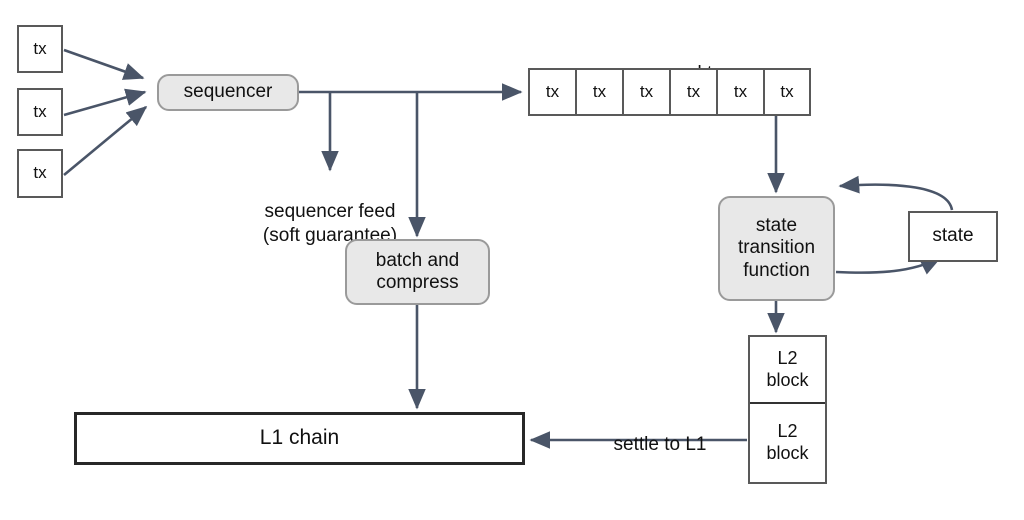 This screenshot has width=1024, height=520. Describe the element at coordinates (660, 444) in the screenshot. I see `settle-to-l1-text: settle to L1` at that location.